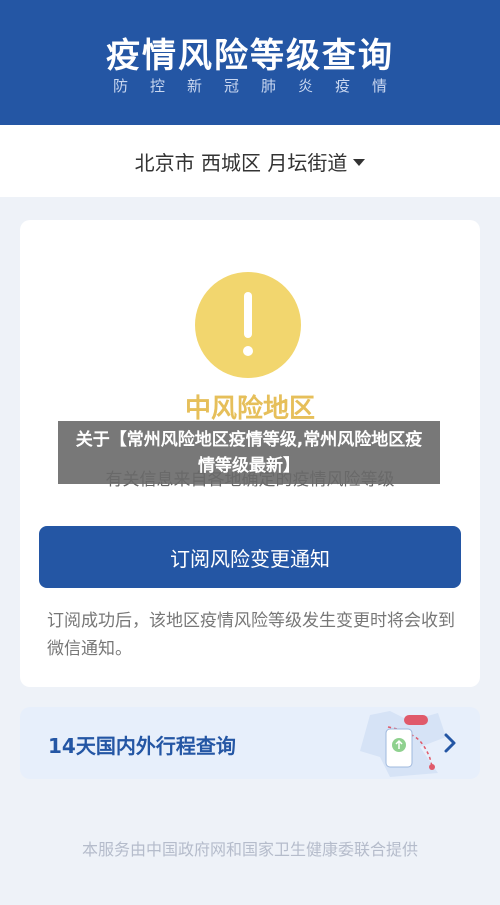 The image size is (500, 905). What do you see at coordinates (248, 325) in the screenshot?
I see `warning-icon` at bounding box center [248, 325].